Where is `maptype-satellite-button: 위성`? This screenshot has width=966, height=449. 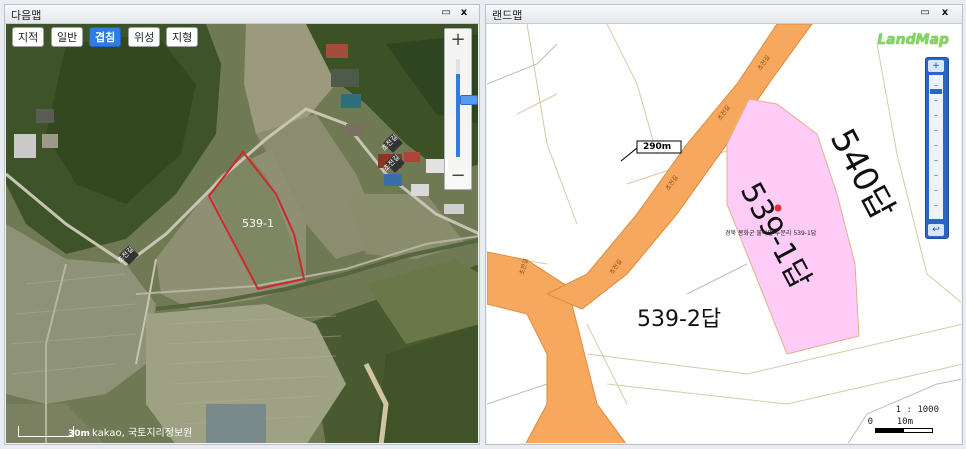
maptype-satellite-button: 위성 is located at coordinates (144, 37).